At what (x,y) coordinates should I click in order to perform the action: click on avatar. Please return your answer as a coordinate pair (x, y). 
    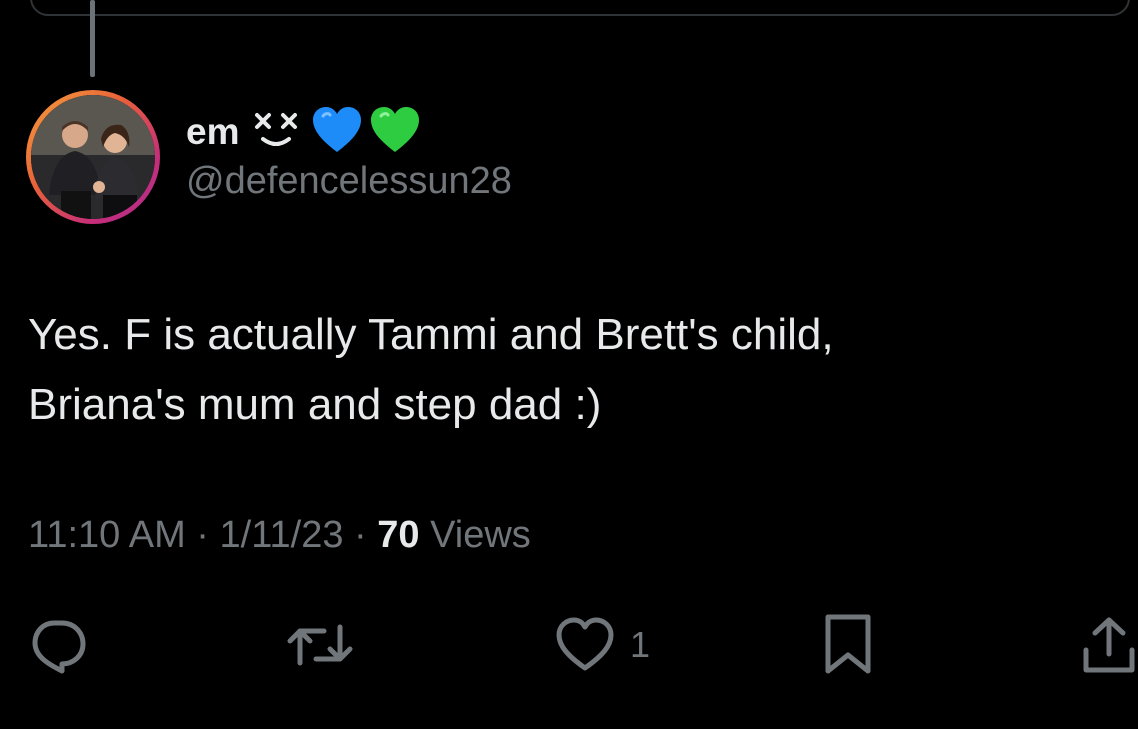
    Looking at the image, I should click on (93, 157).